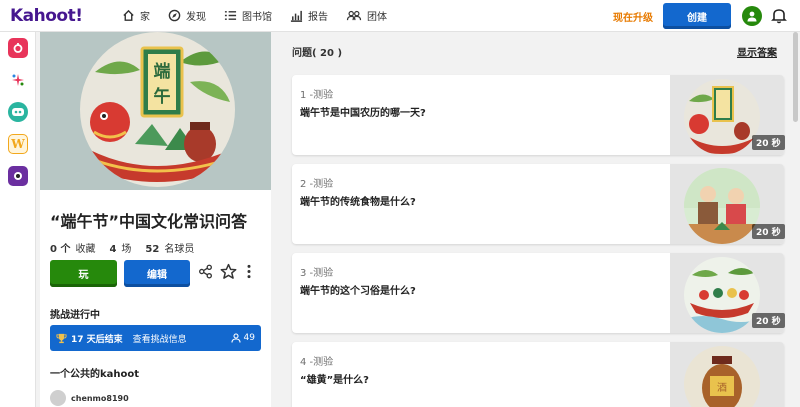 The height and width of the screenshot is (407, 800). I want to click on create-button: 创建, so click(697, 16).